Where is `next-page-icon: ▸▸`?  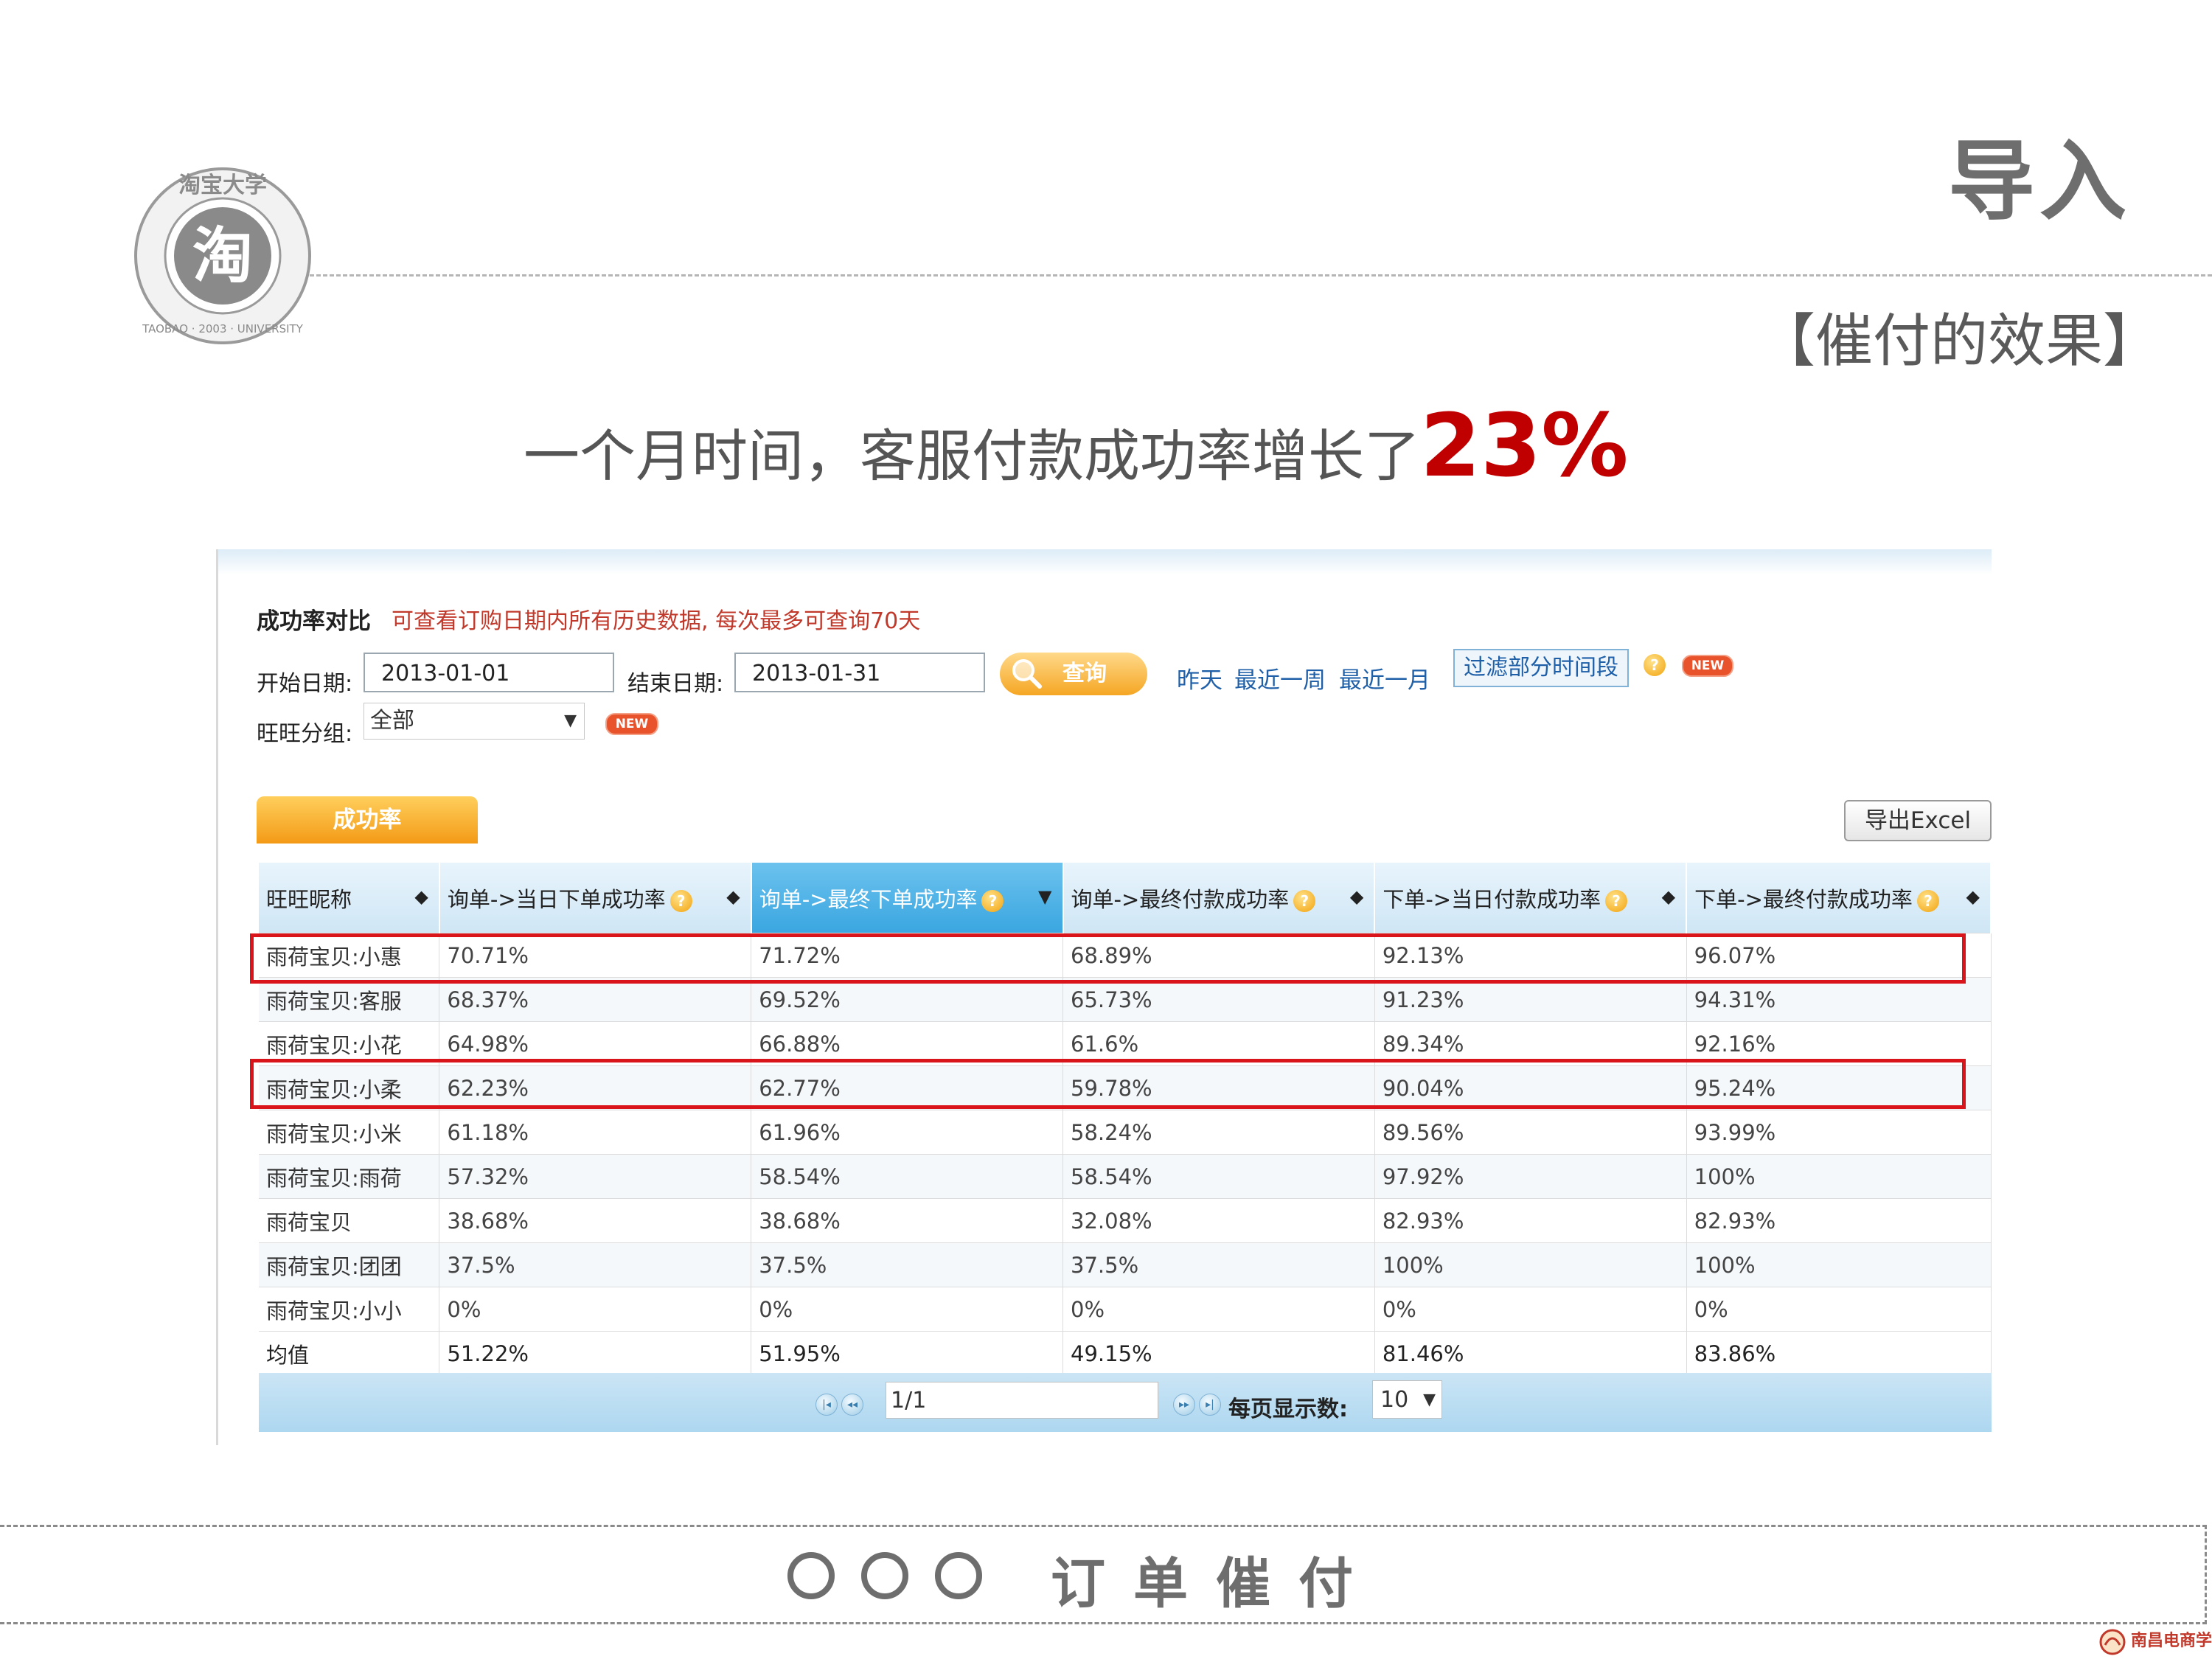 next-page-icon: ▸▸ is located at coordinates (1184, 1405).